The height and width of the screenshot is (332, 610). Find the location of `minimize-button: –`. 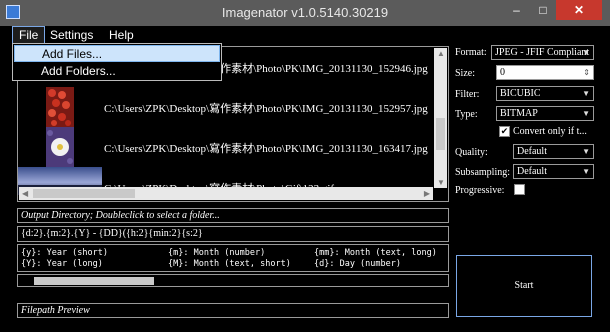

minimize-button: – is located at coordinates (516, 10).